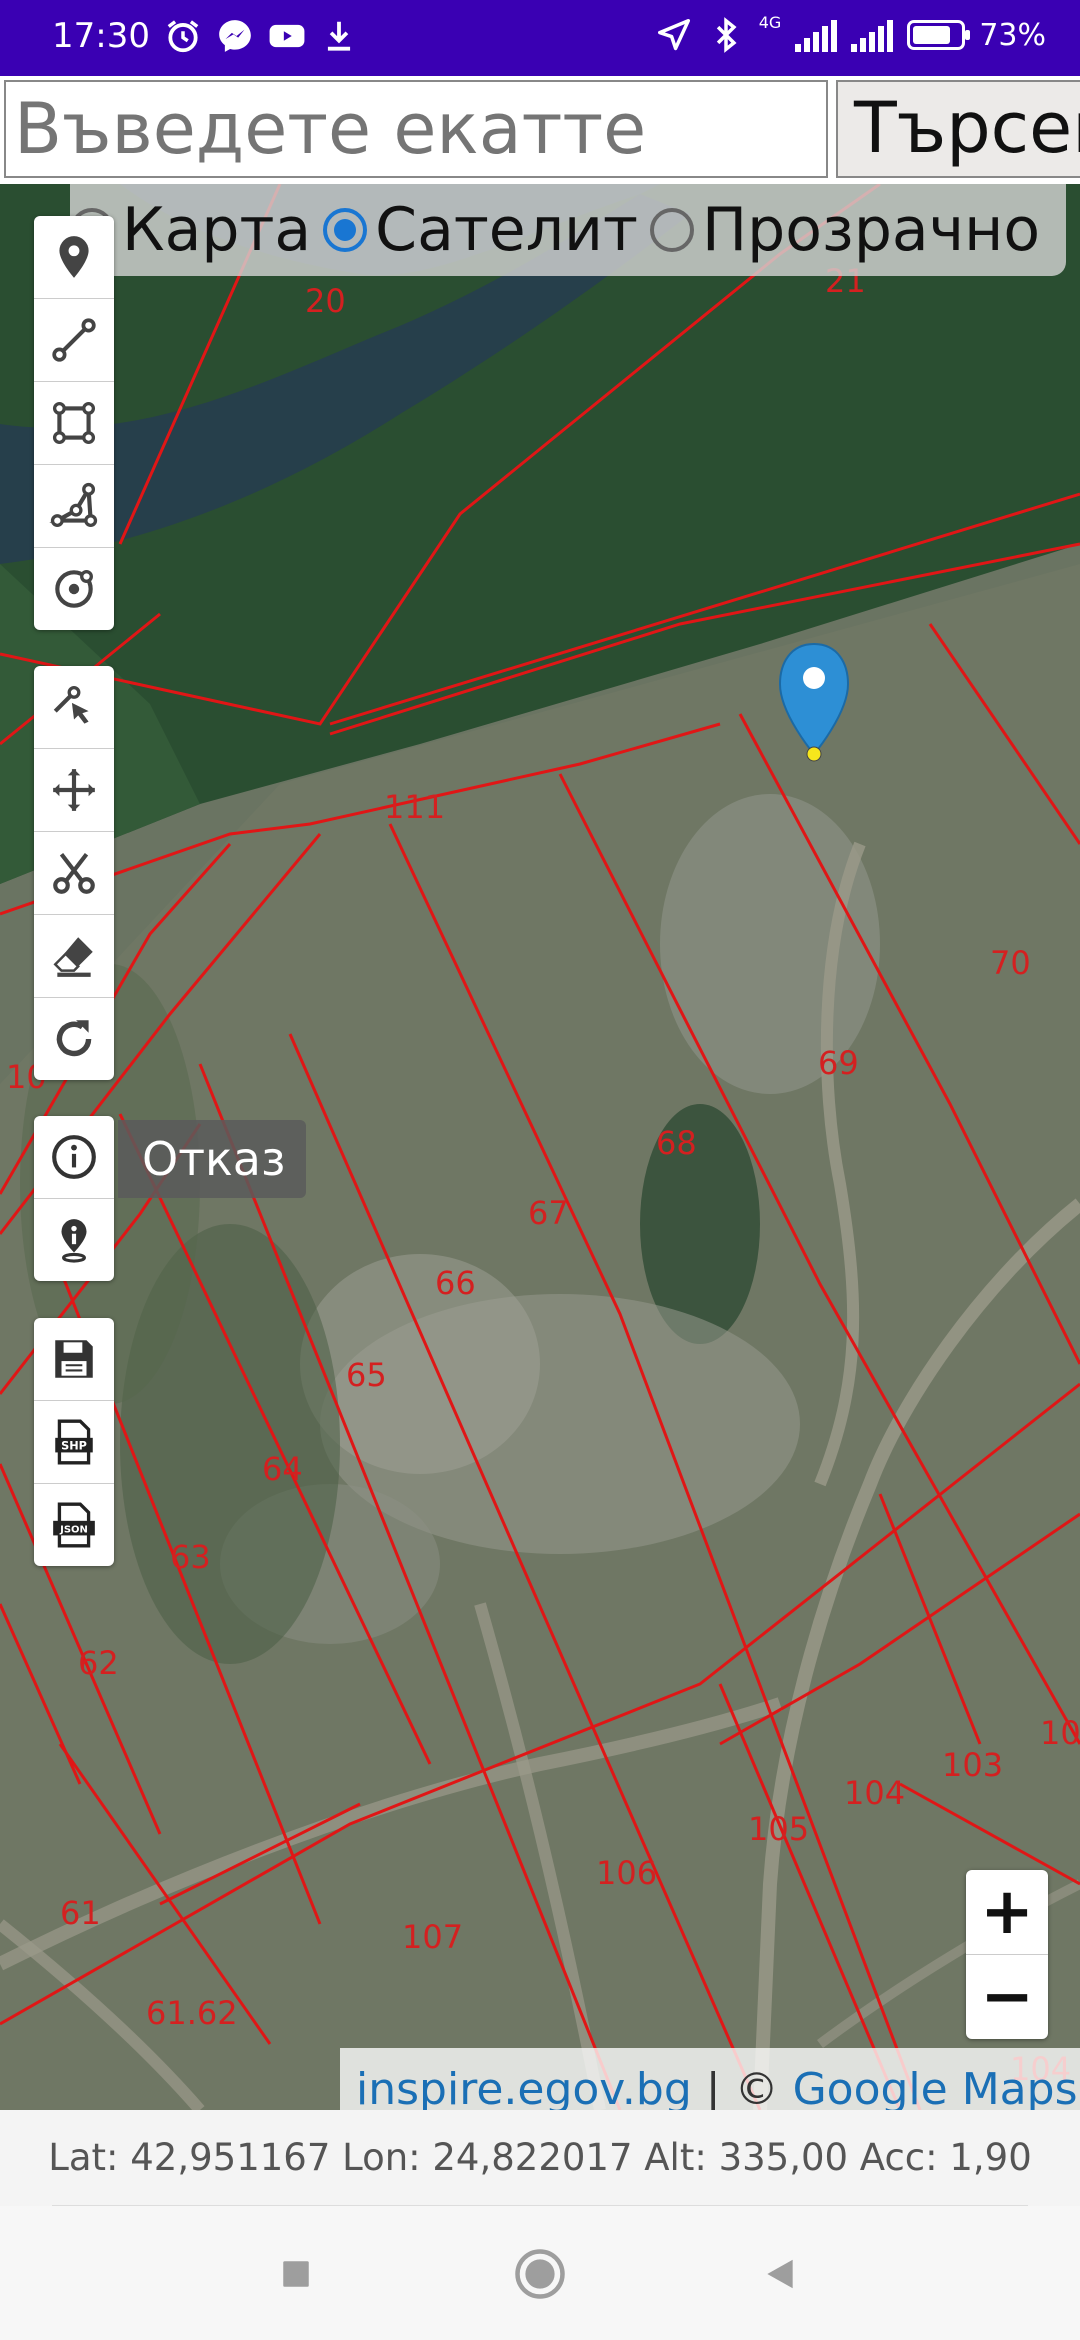 This screenshot has width=1080, height=2340. I want to click on messenger-icon, so click(235, 36).